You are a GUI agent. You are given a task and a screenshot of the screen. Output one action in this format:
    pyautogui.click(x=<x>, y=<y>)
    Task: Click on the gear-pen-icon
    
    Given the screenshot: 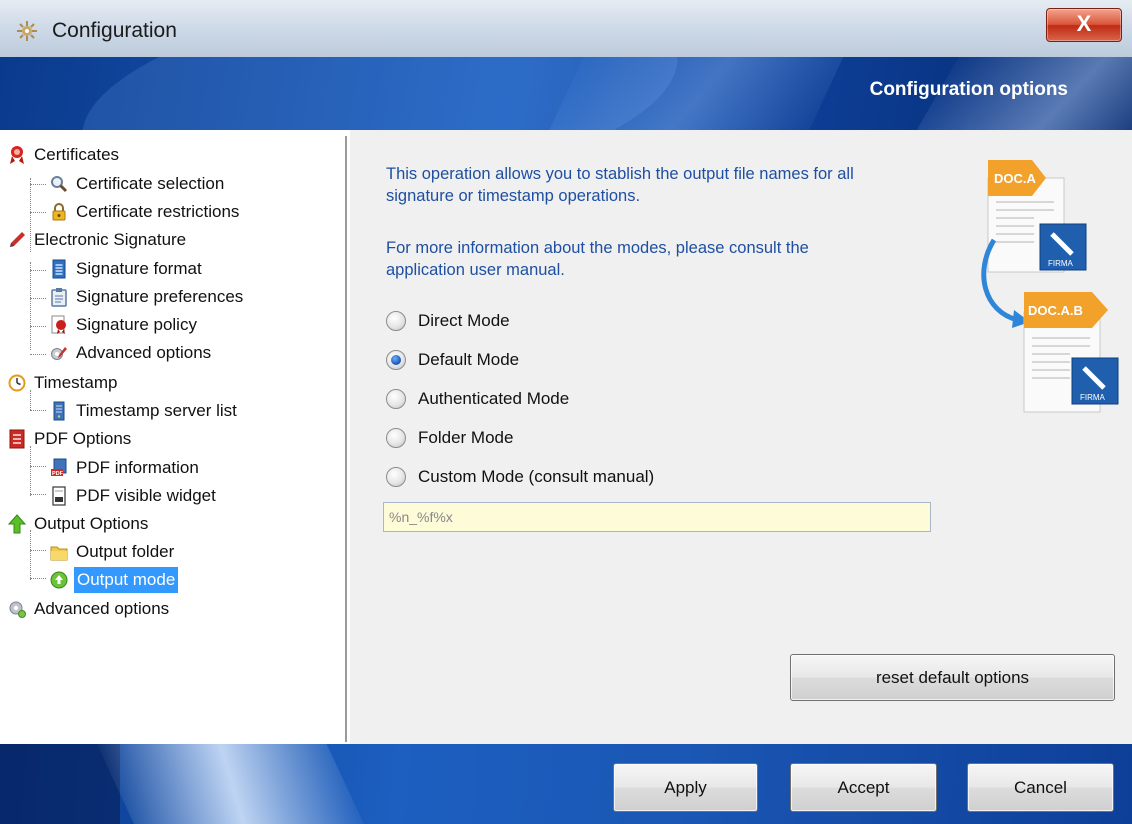 What is the action you would take?
    pyautogui.click(x=59, y=353)
    